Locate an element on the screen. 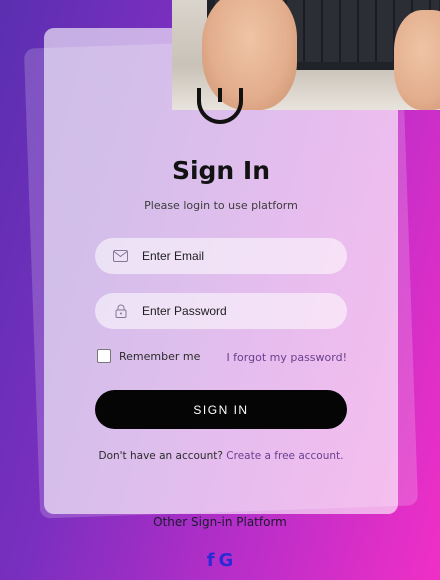 This screenshot has width=440, height=580. other-signin-label: Other Sign-in Platform is located at coordinates (220, 522).